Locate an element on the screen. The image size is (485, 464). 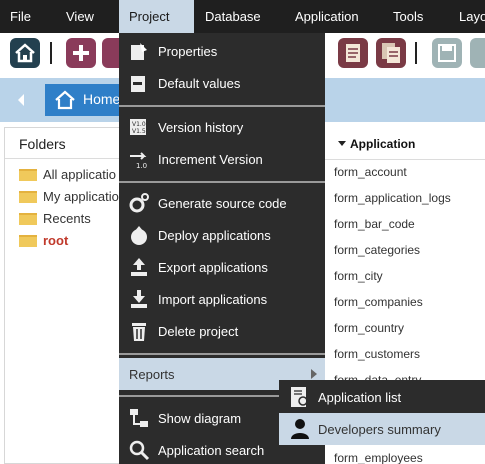
menu-item-label: Delete project is located at coordinates (198, 331).